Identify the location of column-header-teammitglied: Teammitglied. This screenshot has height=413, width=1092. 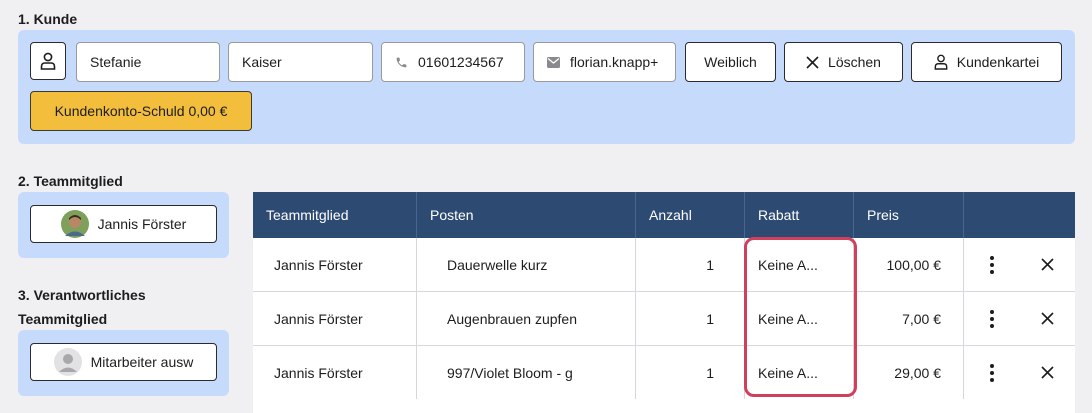
(335, 215).